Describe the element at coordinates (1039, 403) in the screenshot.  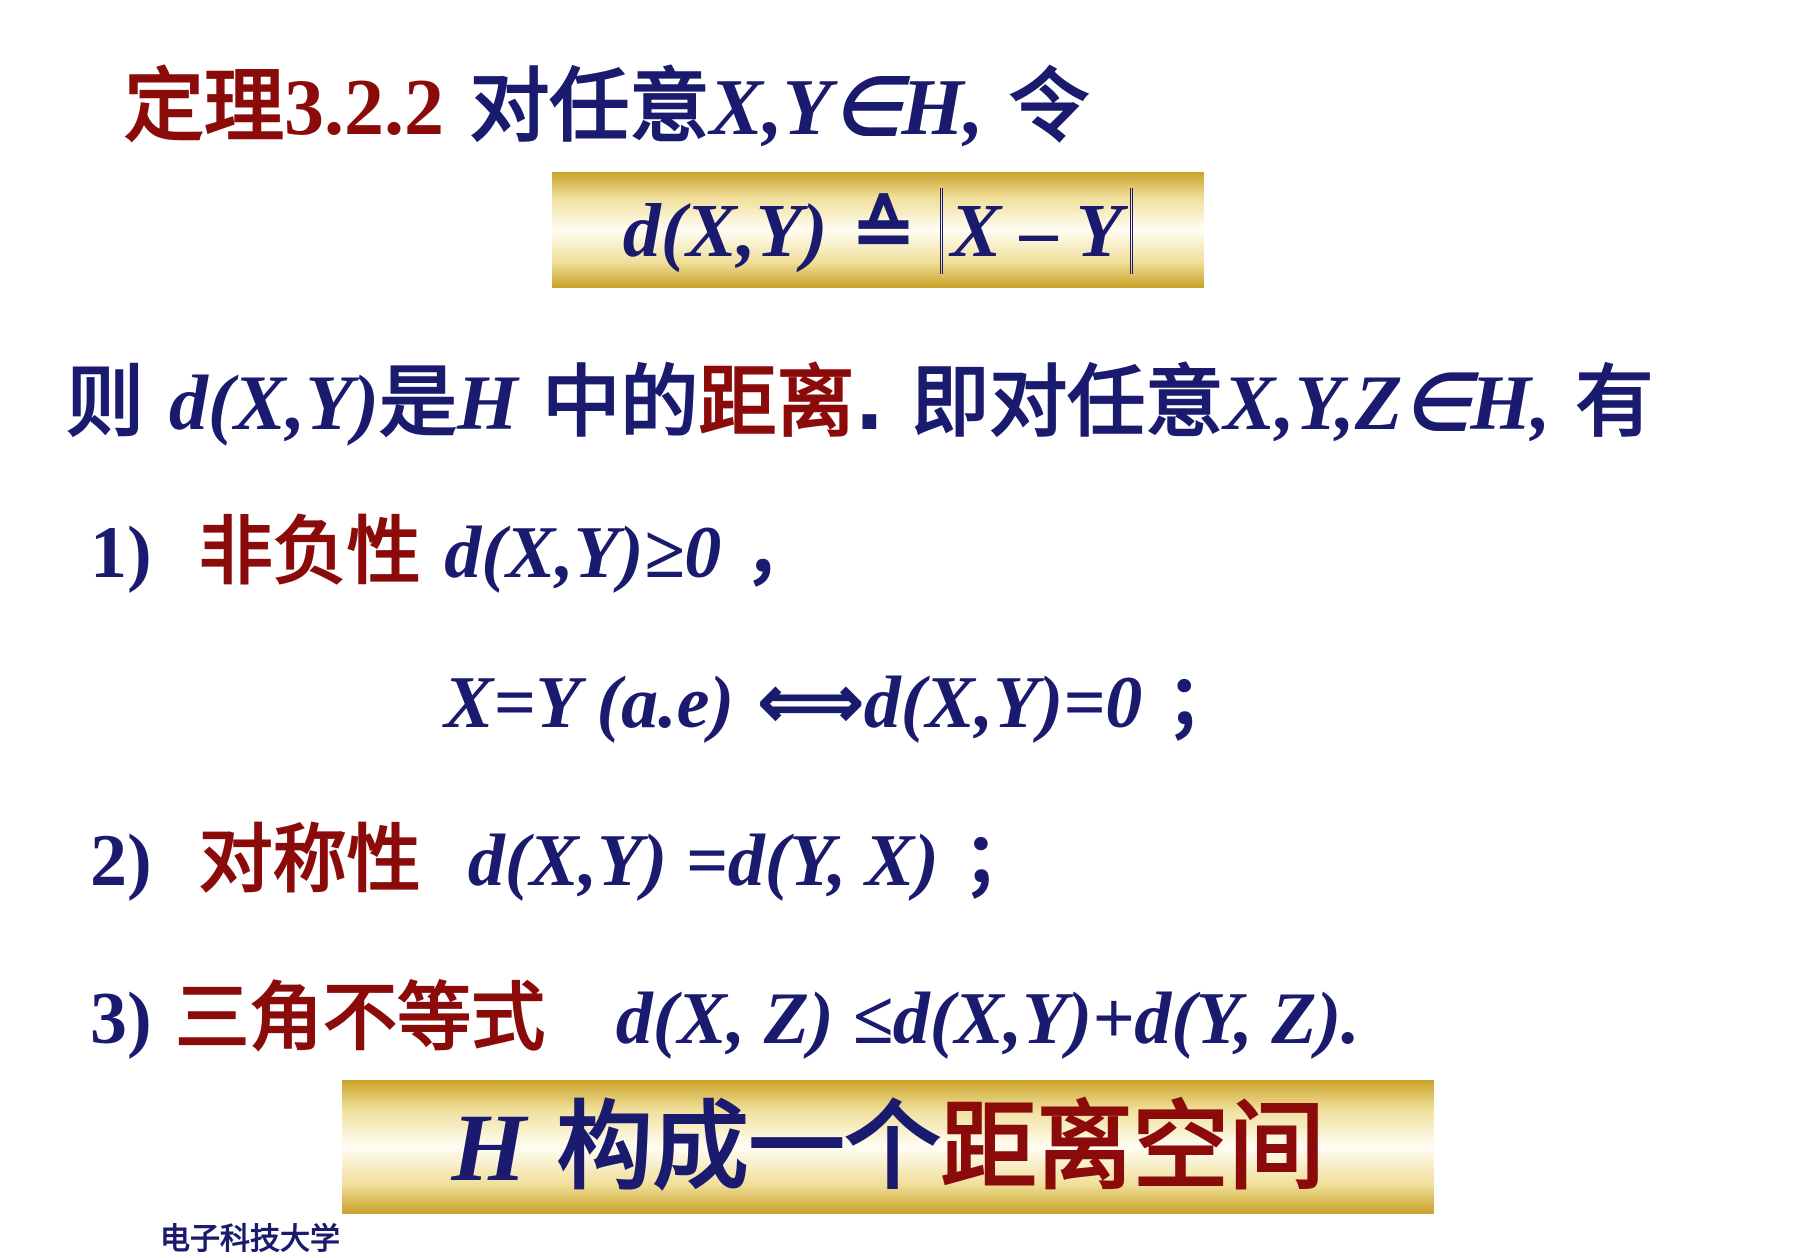
I see `statement-text-forall: . 即对任意` at that location.